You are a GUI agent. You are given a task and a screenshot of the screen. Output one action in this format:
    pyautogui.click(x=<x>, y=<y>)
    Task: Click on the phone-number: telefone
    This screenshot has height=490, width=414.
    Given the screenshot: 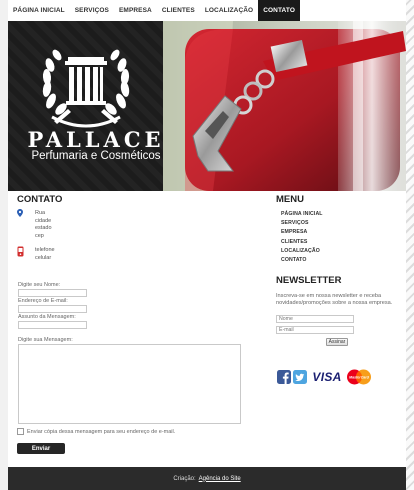 What is the action you would take?
    pyautogui.click(x=45, y=250)
    